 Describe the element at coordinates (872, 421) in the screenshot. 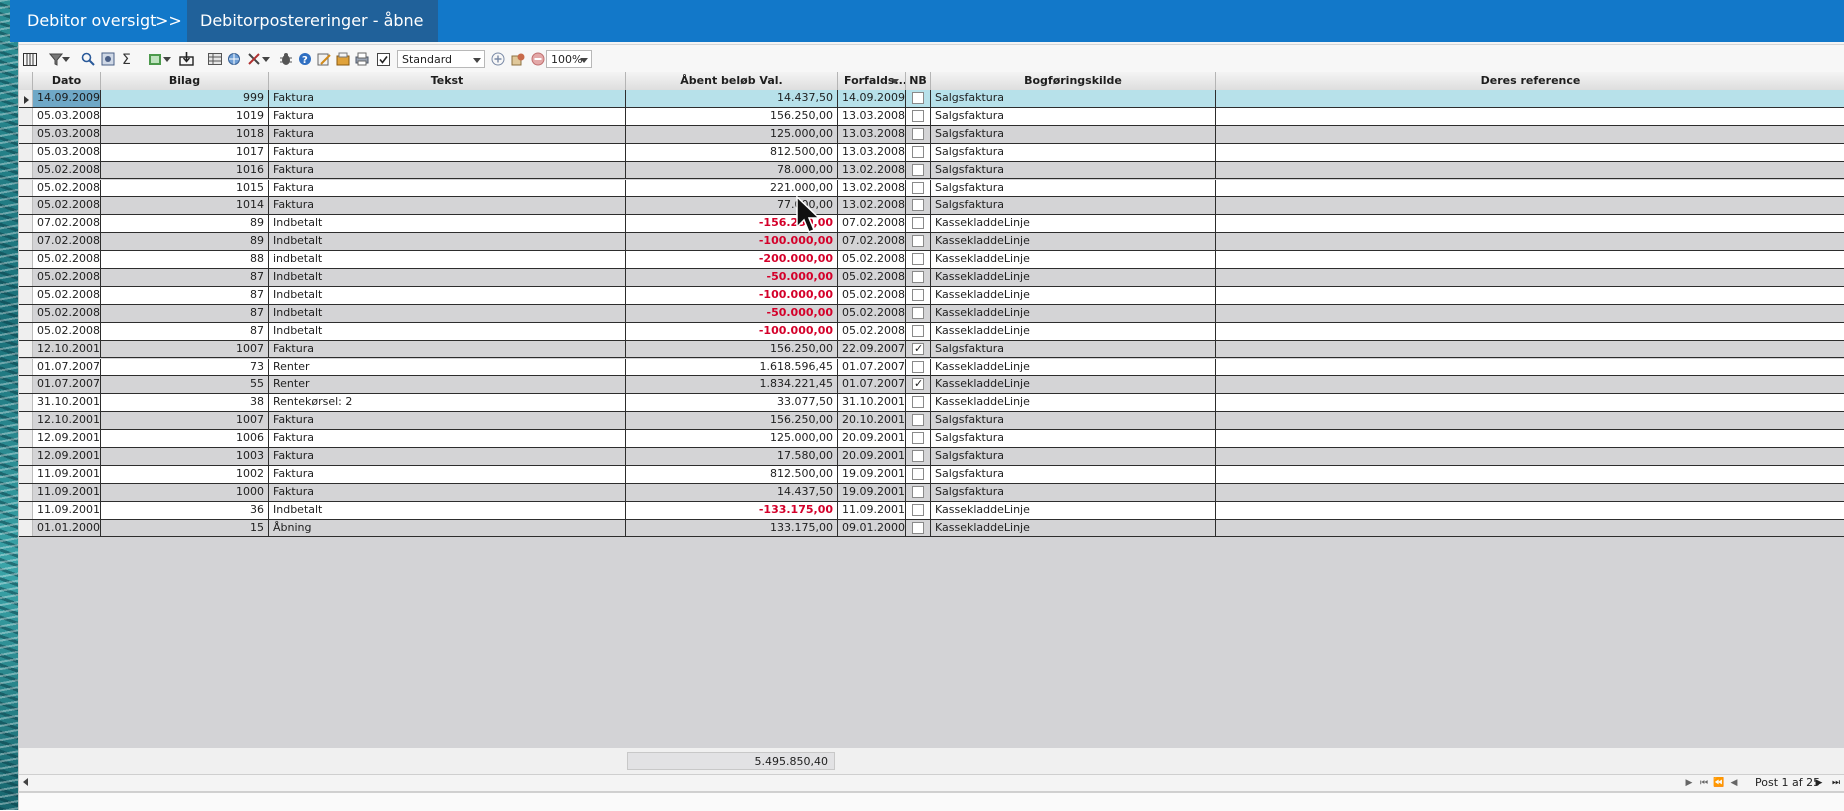

I see `cell-forfald: 20.10.2001` at that location.